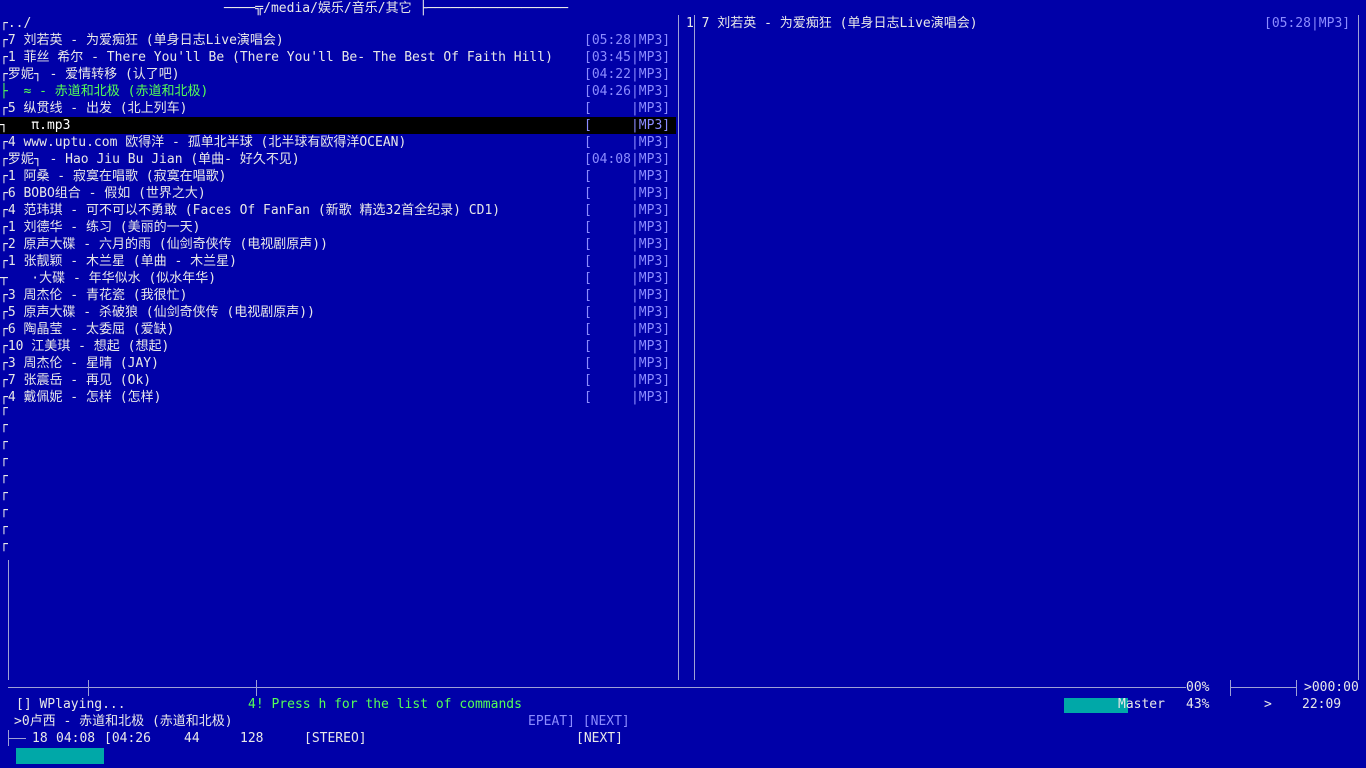 This screenshot has height=768, width=1366. What do you see at coordinates (108, 278) in the screenshot?
I see `track-title: ┬ ·大碟 - 年华似水 (似水年华)` at bounding box center [108, 278].